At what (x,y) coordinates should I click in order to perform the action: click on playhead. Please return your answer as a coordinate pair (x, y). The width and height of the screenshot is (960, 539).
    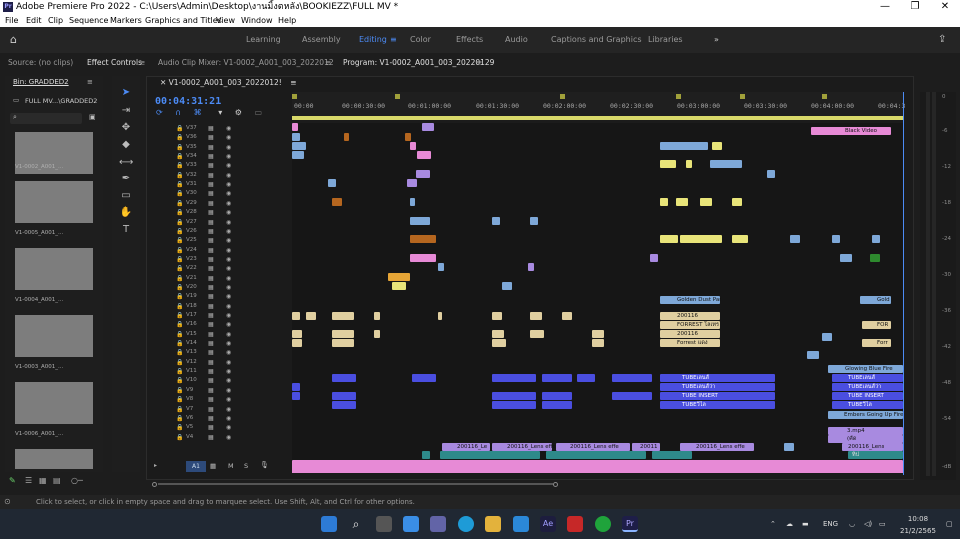
    Looking at the image, I should click on (903, 283).